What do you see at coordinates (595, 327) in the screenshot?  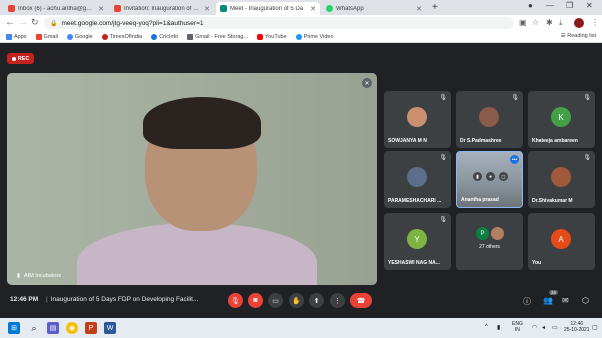 I see `notification-icon: ▢` at bounding box center [595, 327].